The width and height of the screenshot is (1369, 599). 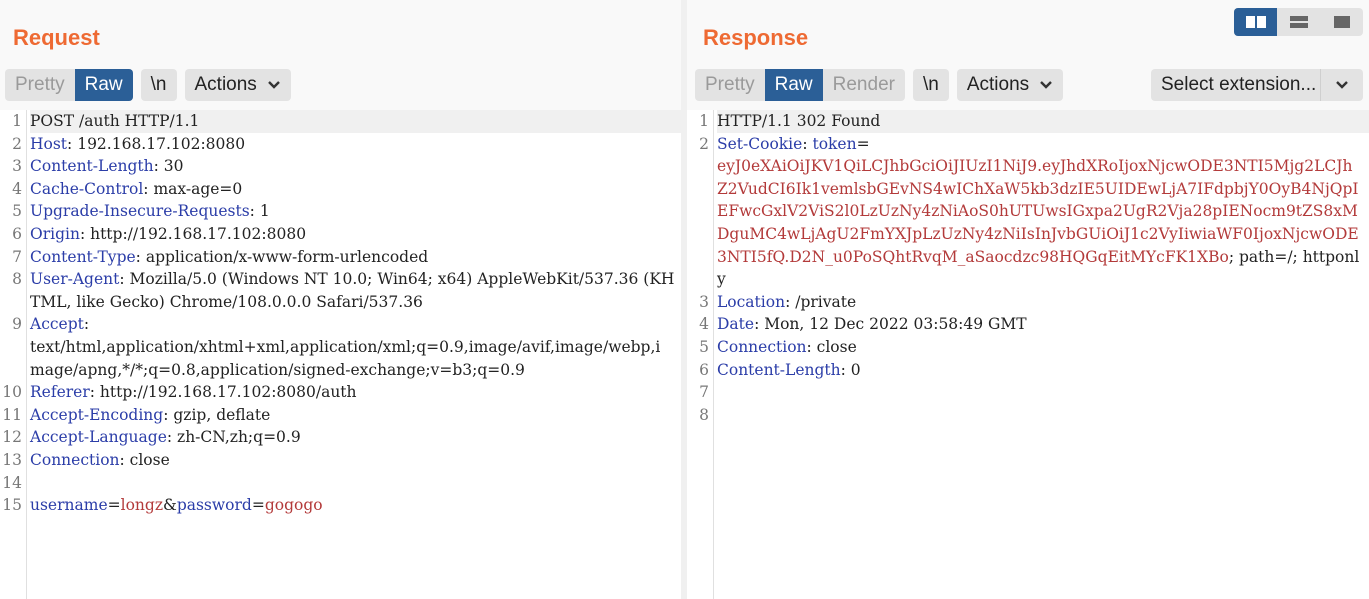 I want to click on response-toolbar: Pretty Raw Render \n Actions, so click(x=883, y=85).